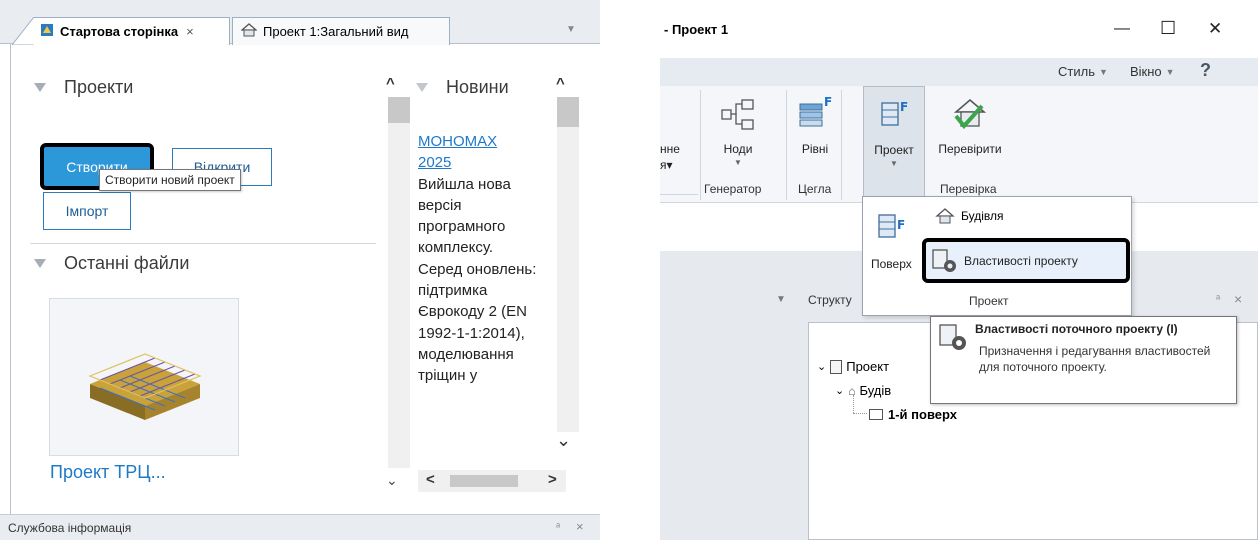 This screenshot has width=1258, height=540. I want to click on scroll-down-icon: ⌄, so click(392, 480).